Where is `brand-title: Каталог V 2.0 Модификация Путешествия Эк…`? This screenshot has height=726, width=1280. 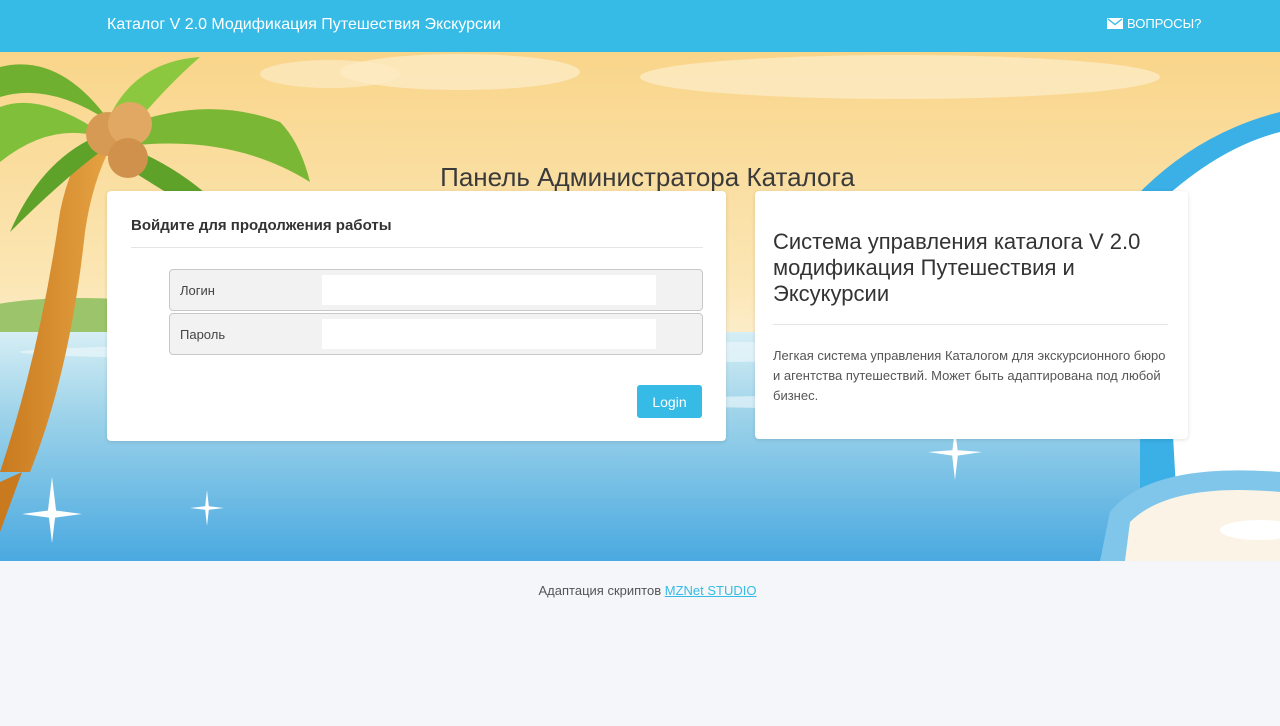 brand-title: Каталог V 2.0 Модификация Путешествия Эк… is located at coordinates (304, 25).